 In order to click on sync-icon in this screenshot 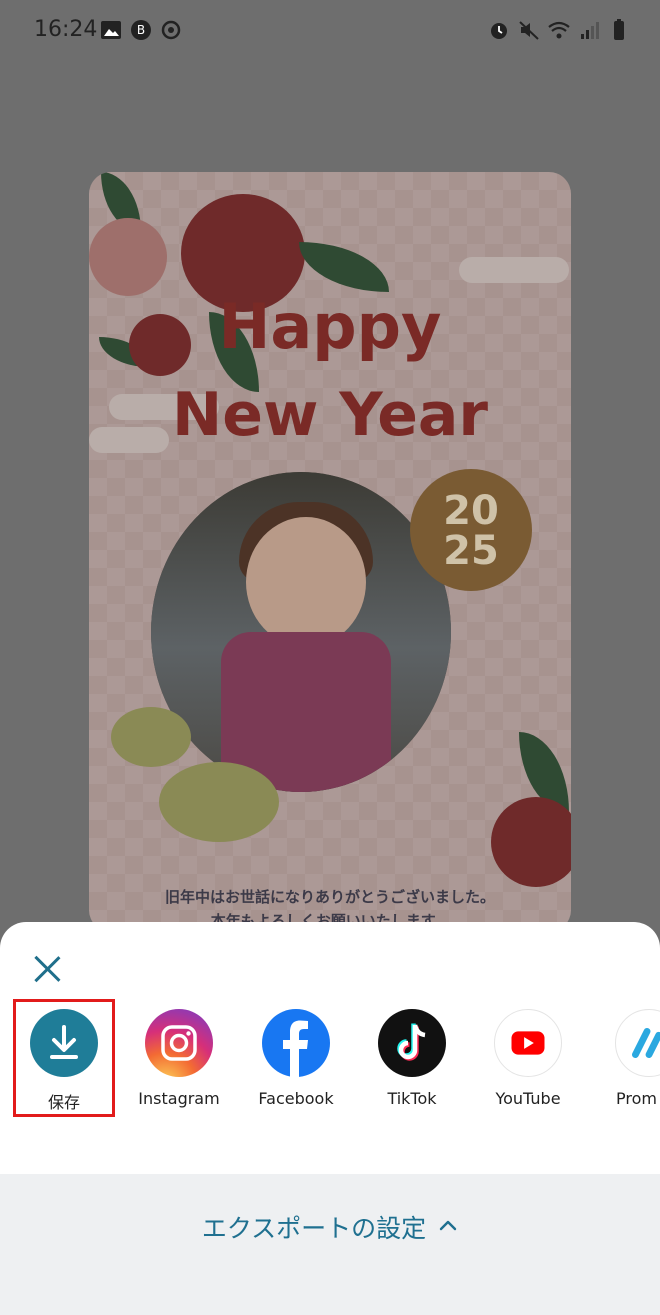, I will do `click(171, 30)`.